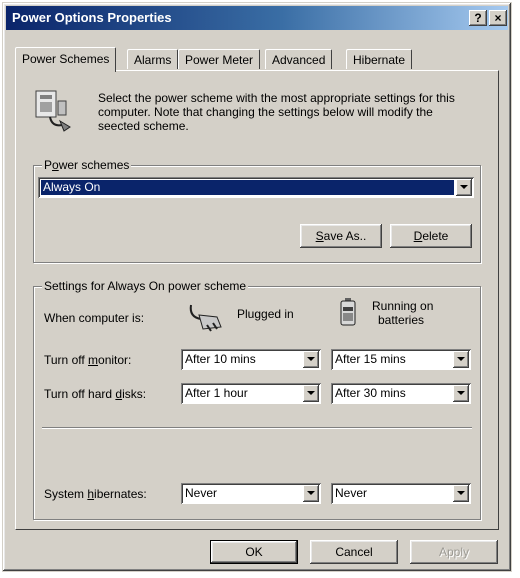  I want to click on disks-battery-select: After 30 mins, so click(401, 393).